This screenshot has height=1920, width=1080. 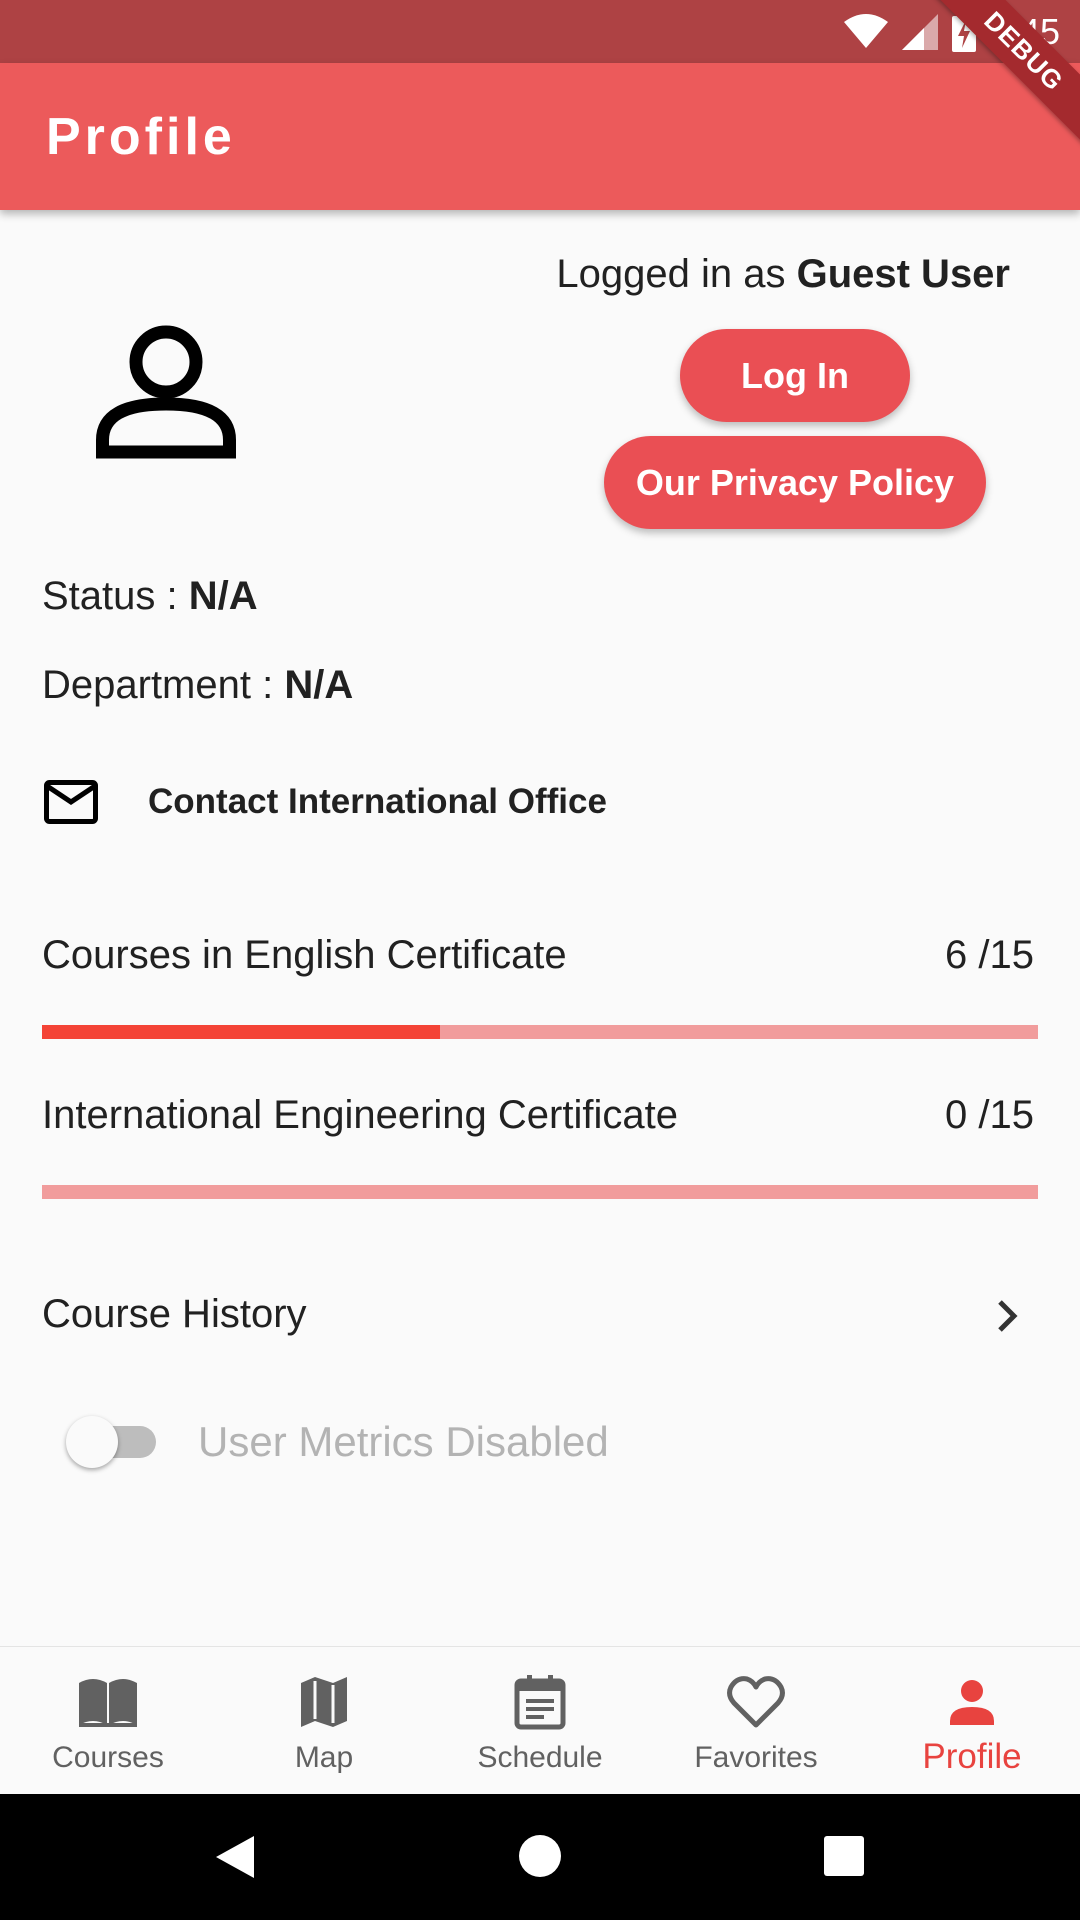 What do you see at coordinates (540, 1032) in the screenshot?
I see `cert-english-progress` at bounding box center [540, 1032].